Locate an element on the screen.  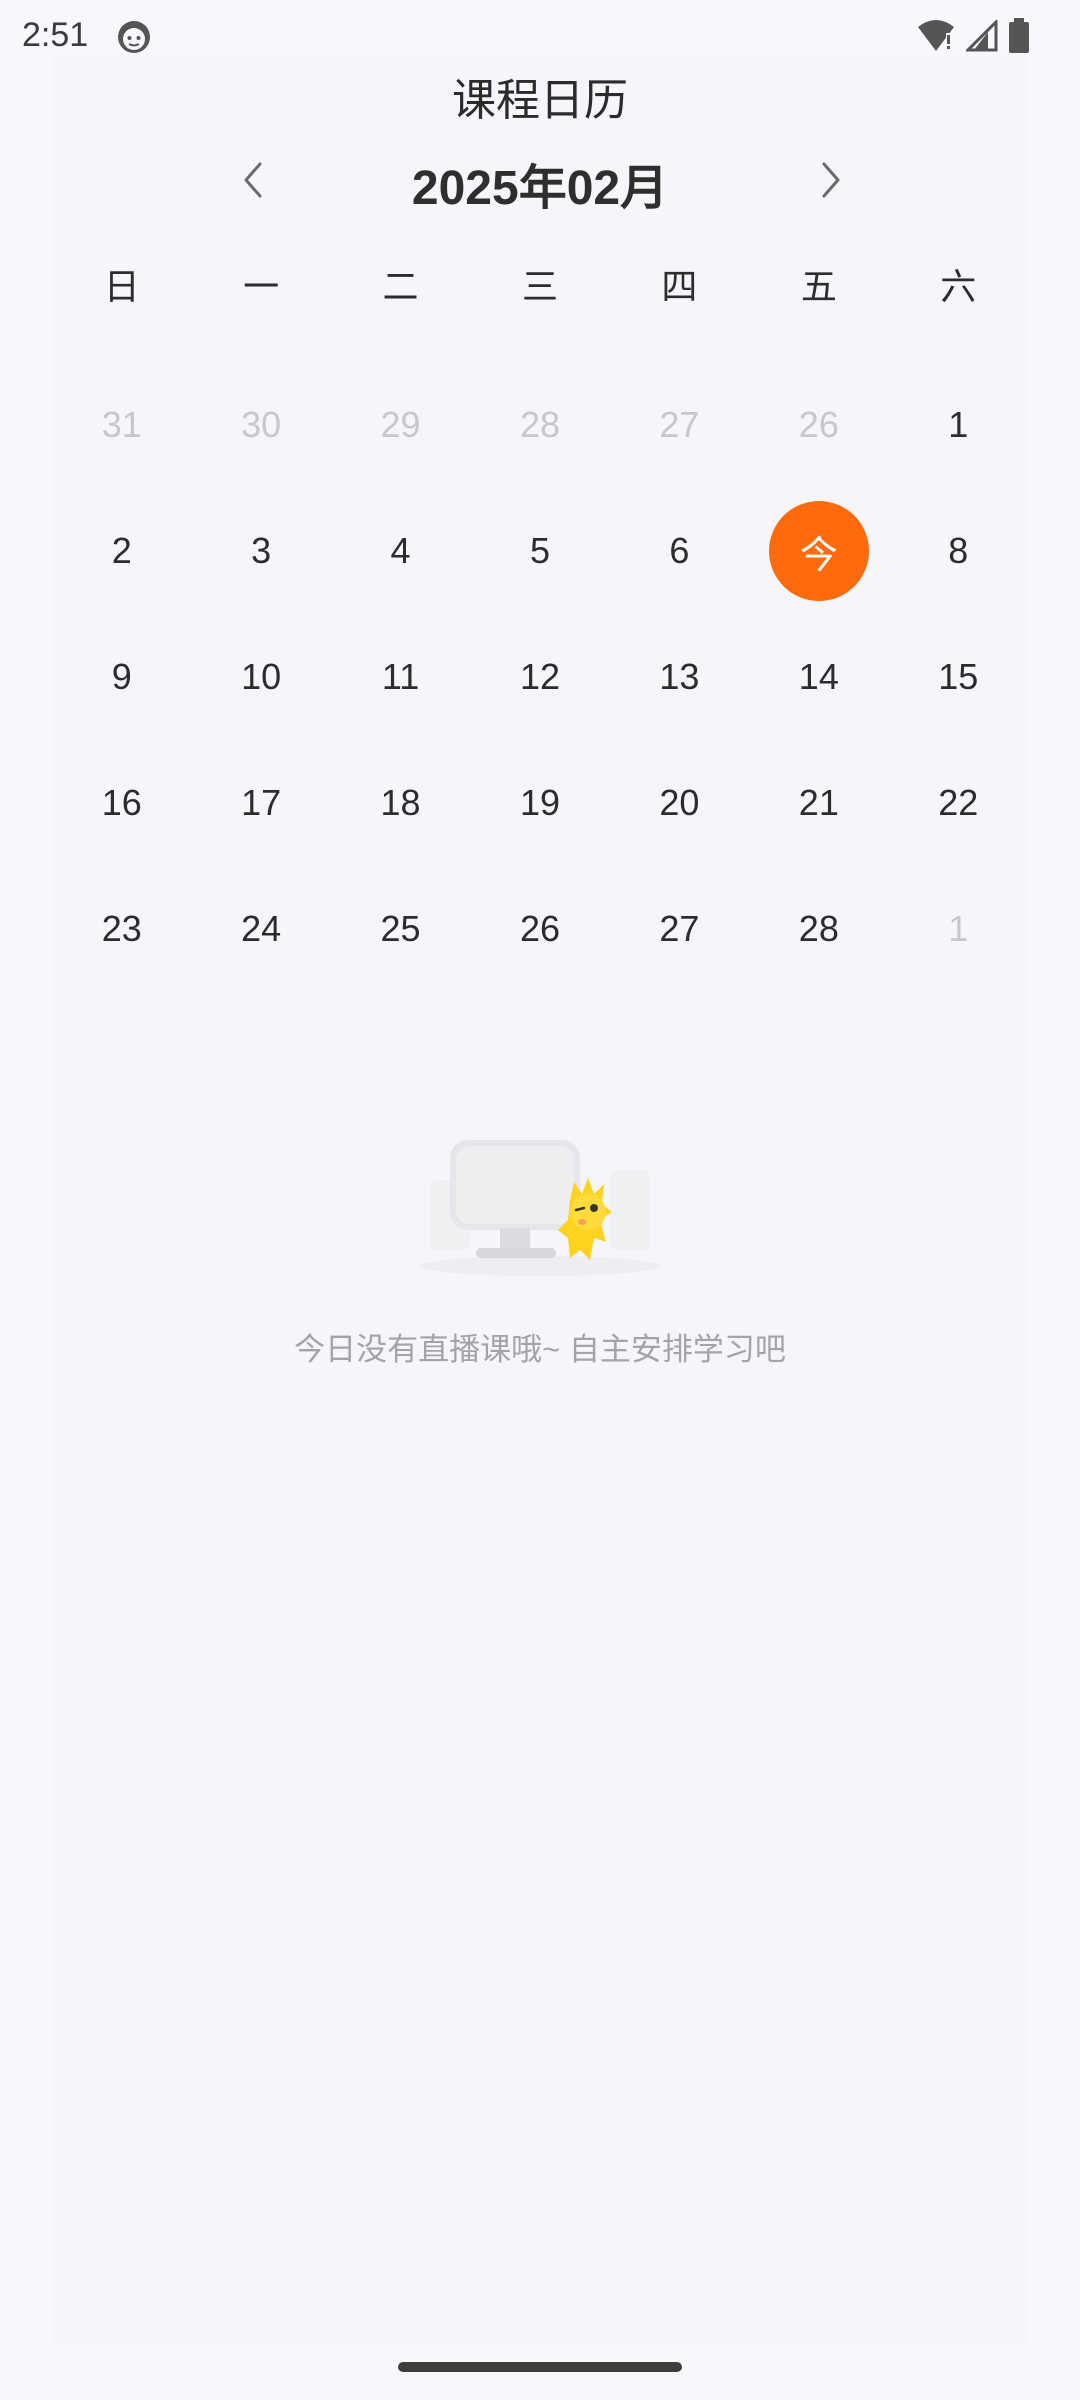
empty-state-illustration is located at coordinates (540, 1200).